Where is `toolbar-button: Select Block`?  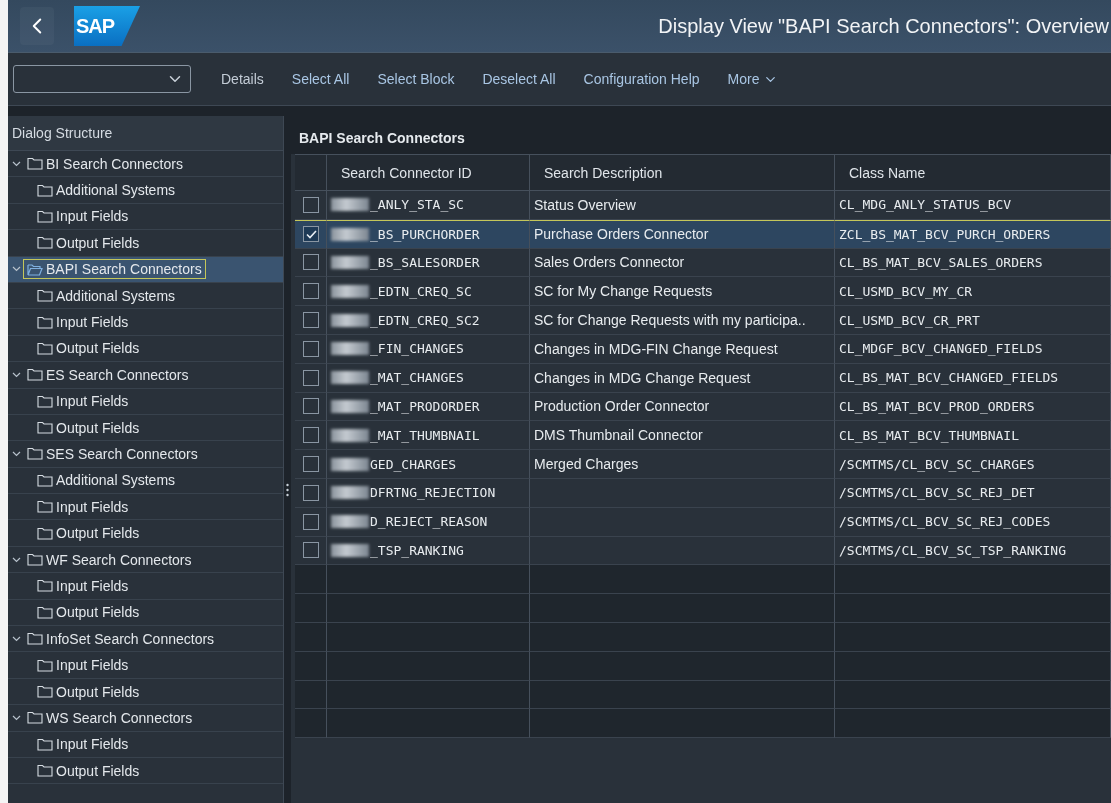
toolbar-button: Select Block is located at coordinates (416, 79).